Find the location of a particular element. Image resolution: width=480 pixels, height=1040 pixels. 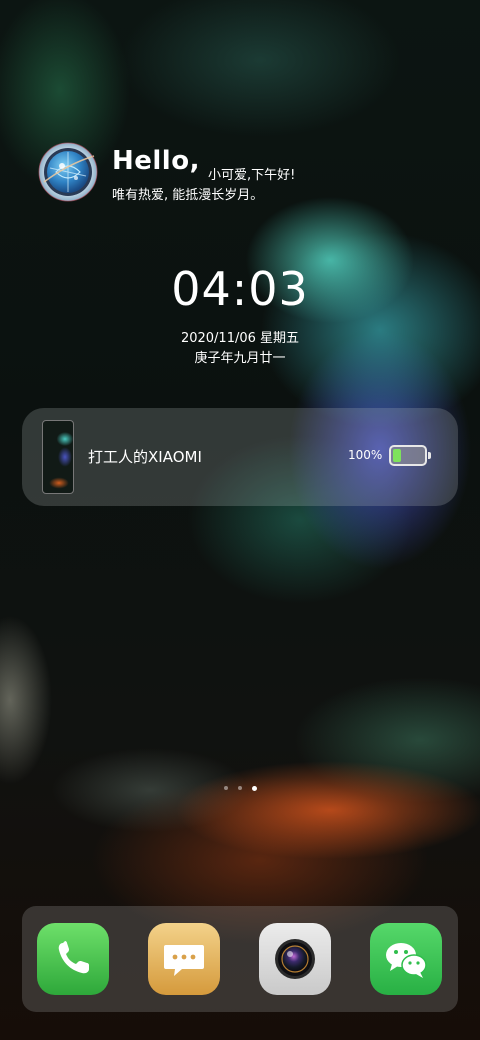

dock-app-wechat is located at coordinates (406, 959).